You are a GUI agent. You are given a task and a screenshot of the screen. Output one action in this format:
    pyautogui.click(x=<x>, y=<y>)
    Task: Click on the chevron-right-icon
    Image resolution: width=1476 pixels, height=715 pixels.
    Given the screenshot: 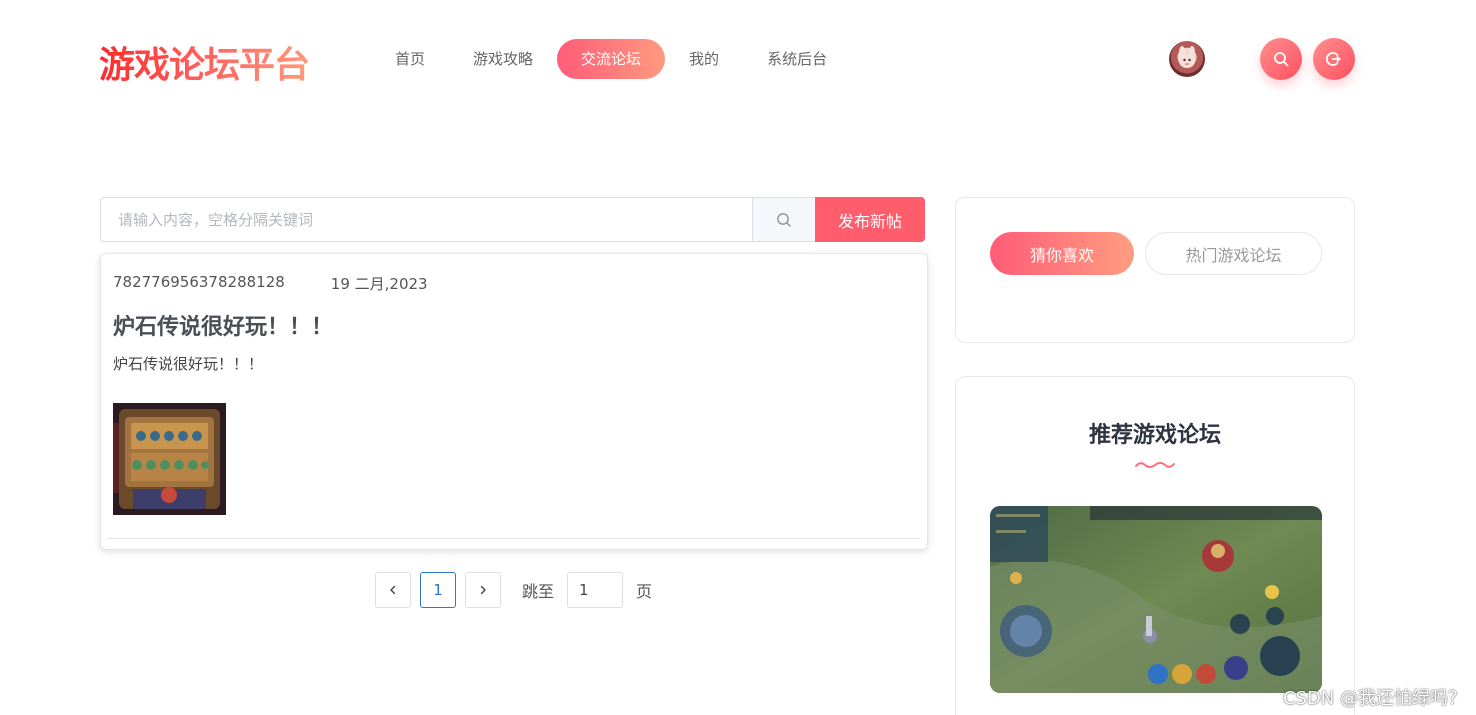 What is the action you would take?
    pyautogui.click(x=483, y=590)
    